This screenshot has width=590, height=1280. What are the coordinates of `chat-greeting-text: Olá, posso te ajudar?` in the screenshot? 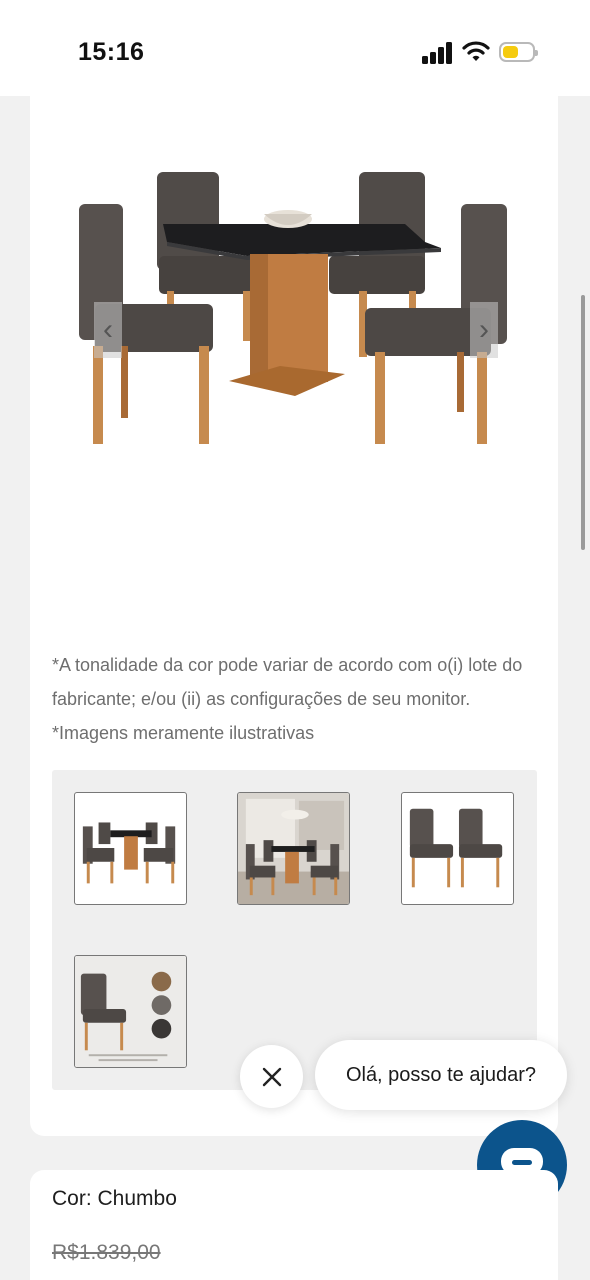 It's located at (441, 1074).